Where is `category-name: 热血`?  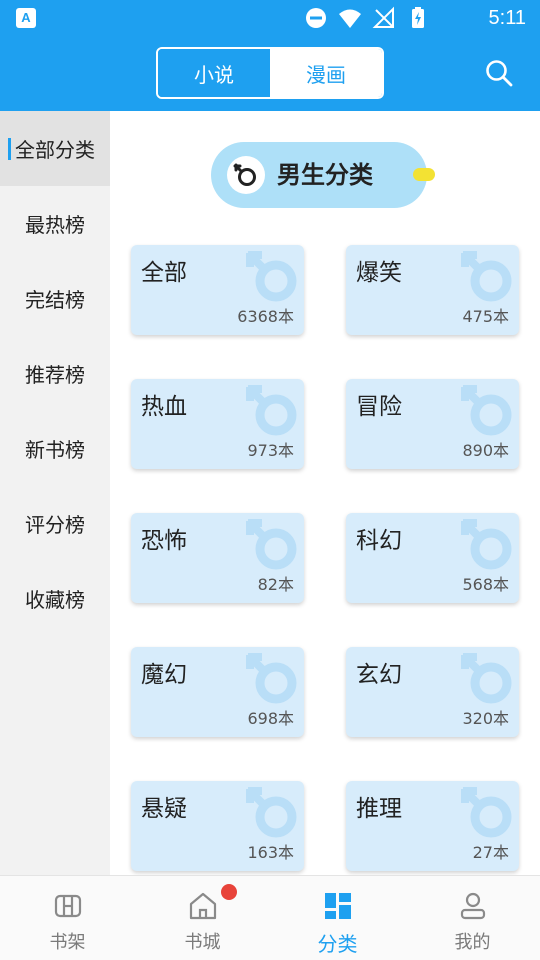
category-name: 热血 is located at coordinates (164, 407).